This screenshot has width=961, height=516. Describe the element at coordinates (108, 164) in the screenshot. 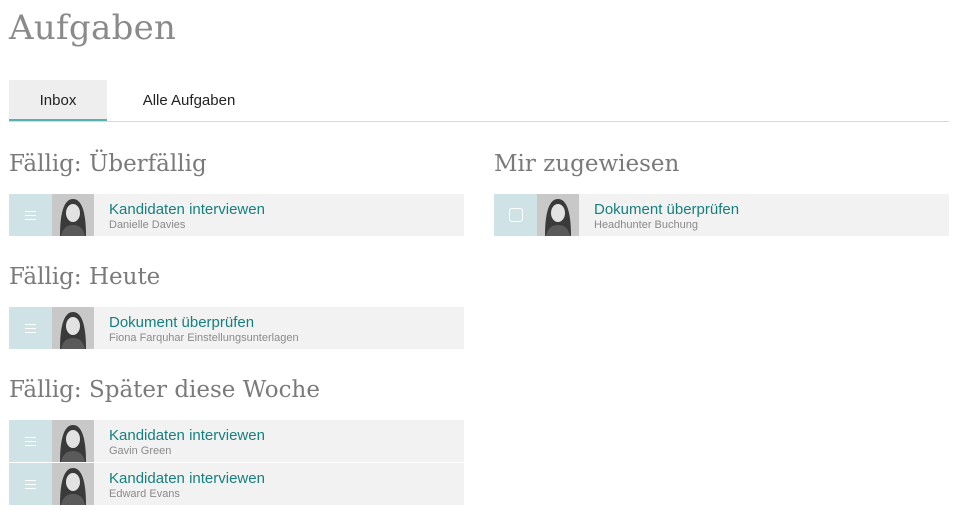

I see `section-title-overdue: Fällig: Überfällig` at that location.